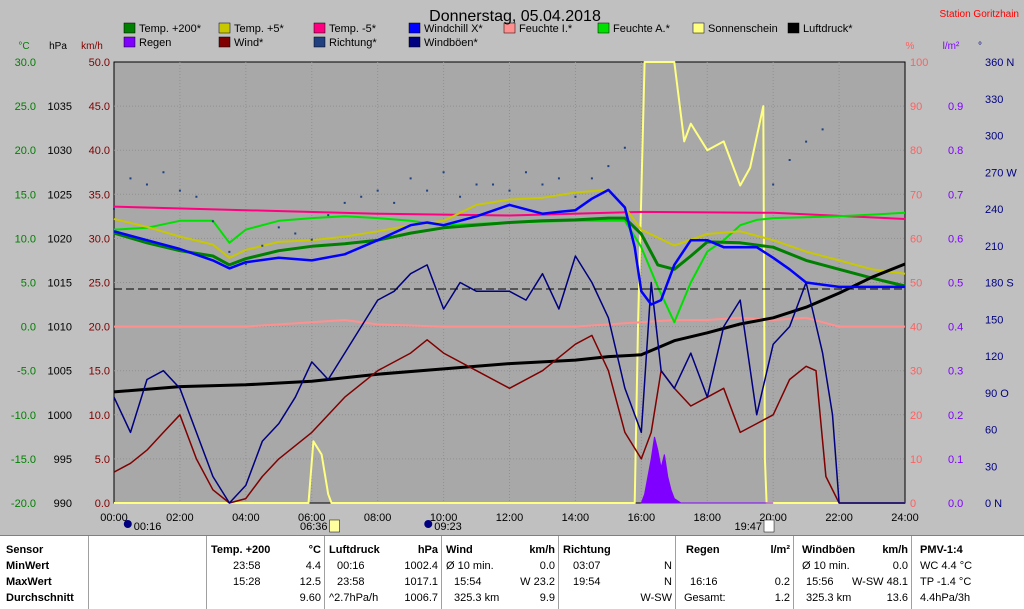 Image resolution: width=1024 pixels, height=609 pixels. What do you see at coordinates (247, 566) in the screenshot?
I see `temp-min-time: 23:58` at bounding box center [247, 566].